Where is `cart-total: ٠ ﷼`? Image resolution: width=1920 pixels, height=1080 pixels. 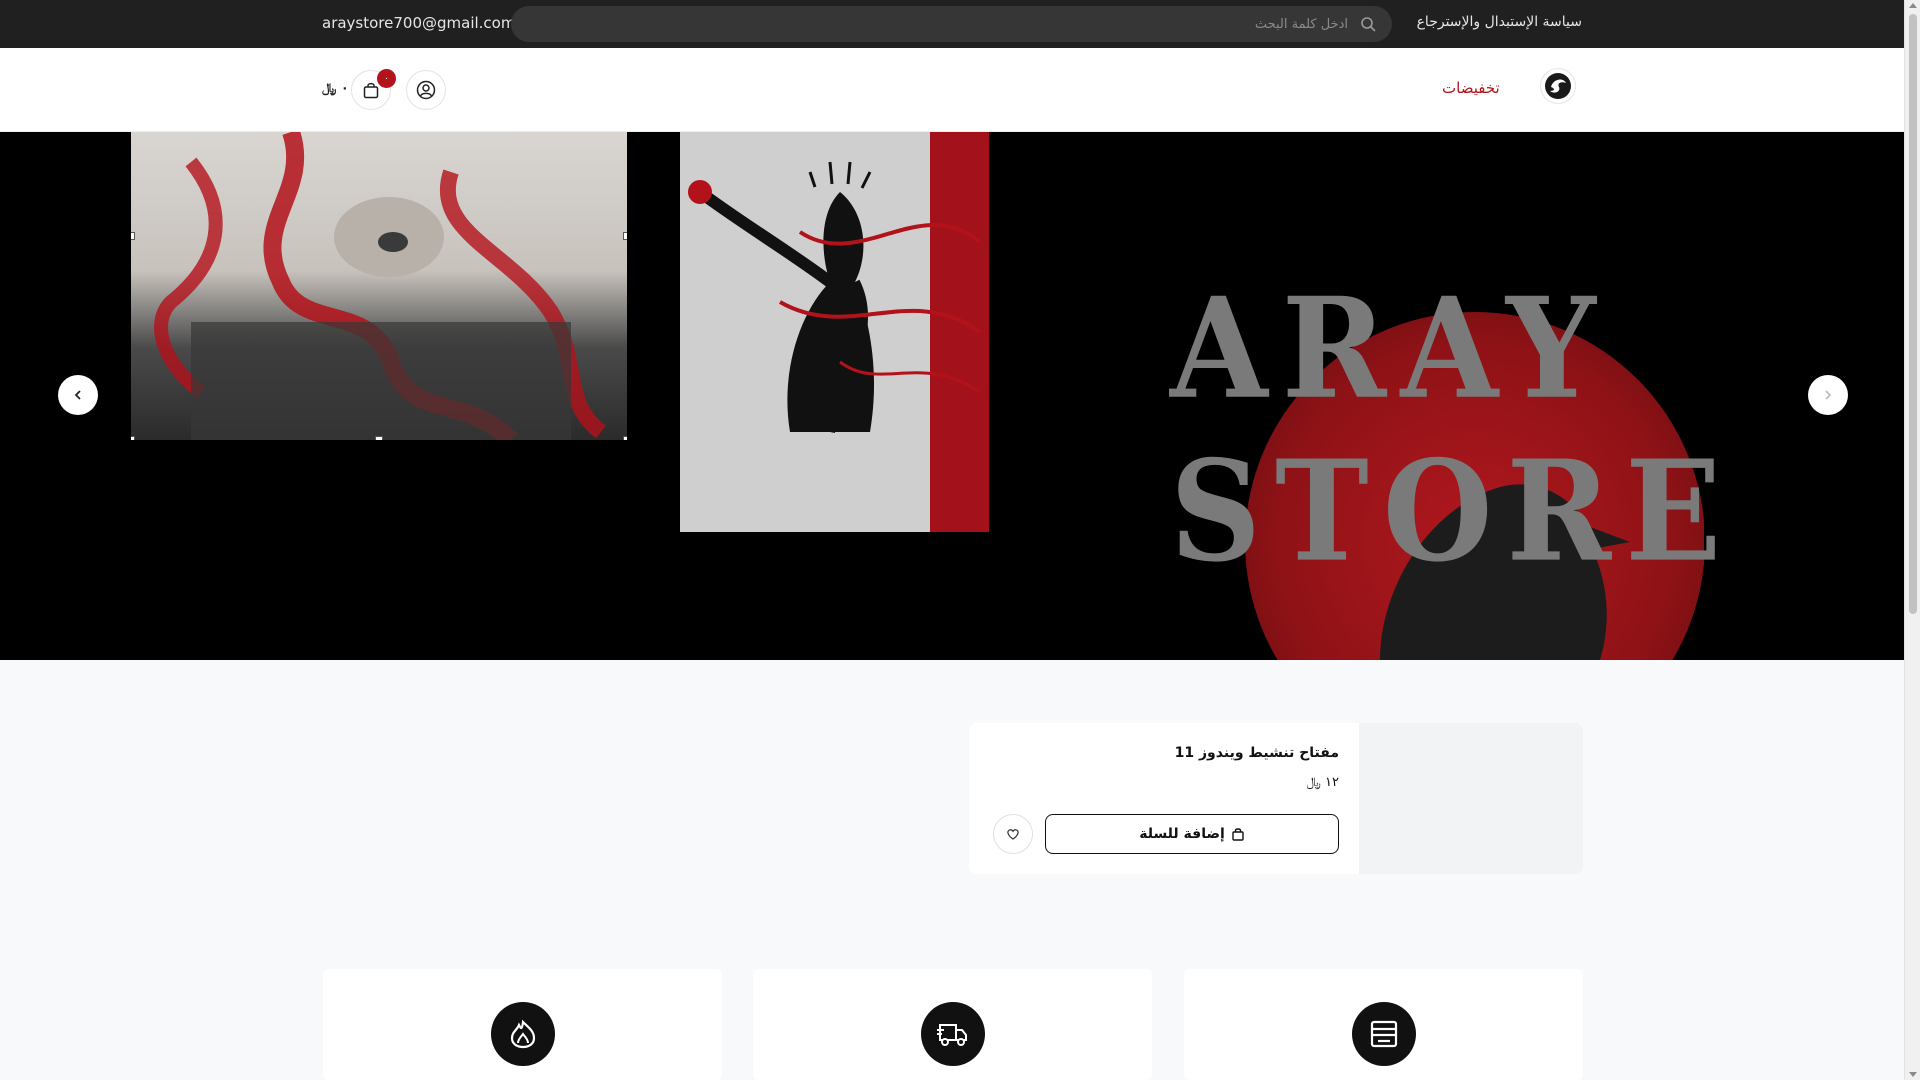
cart-total: ٠ ﷼ is located at coordinates (335, 88).